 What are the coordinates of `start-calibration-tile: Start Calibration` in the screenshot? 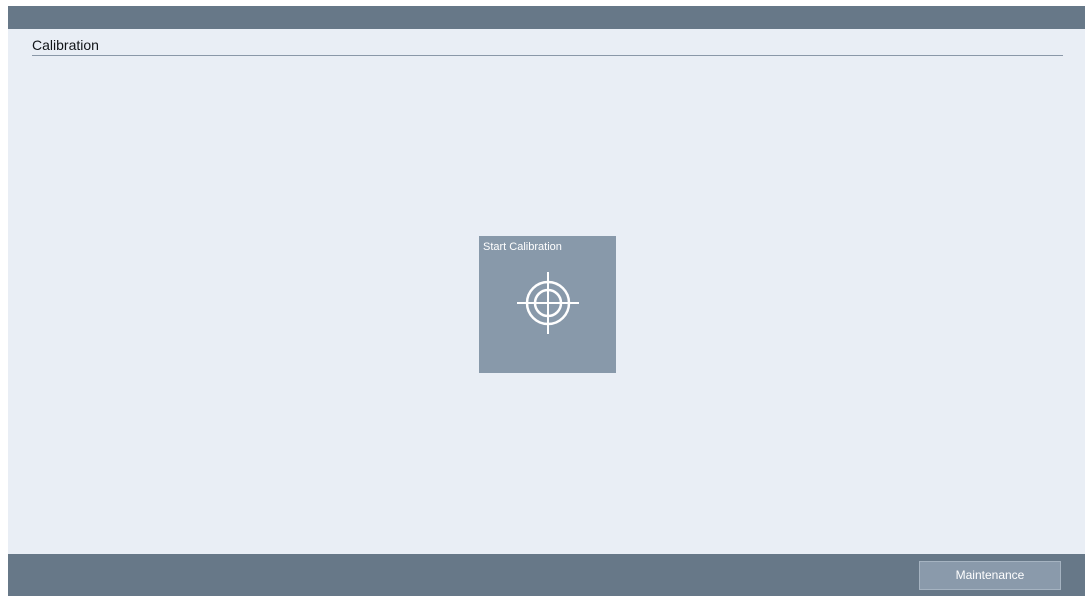 It's located at (547, 304).